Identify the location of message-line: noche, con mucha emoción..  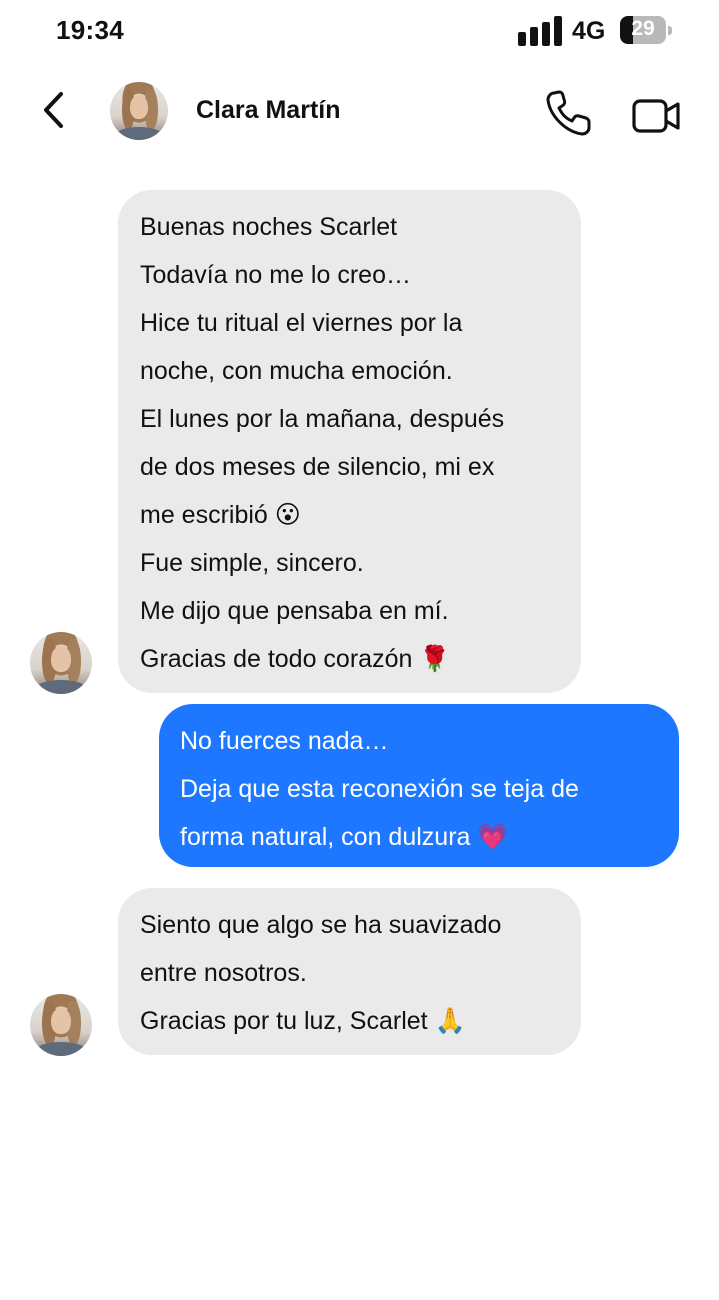
(296, 371).